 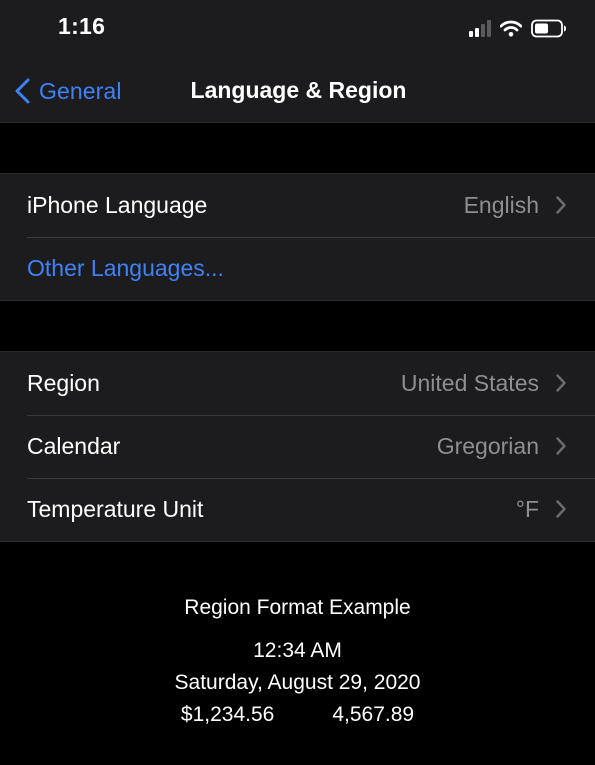 I want to click on status-bar-time: 1:16, so click(x=82, y=26).